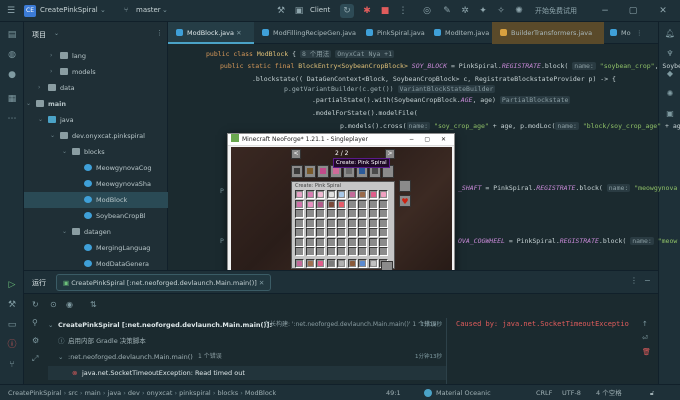 This screenshot has width=680, height=400. I want to click on minimize-icon: −, so click(411, 140).